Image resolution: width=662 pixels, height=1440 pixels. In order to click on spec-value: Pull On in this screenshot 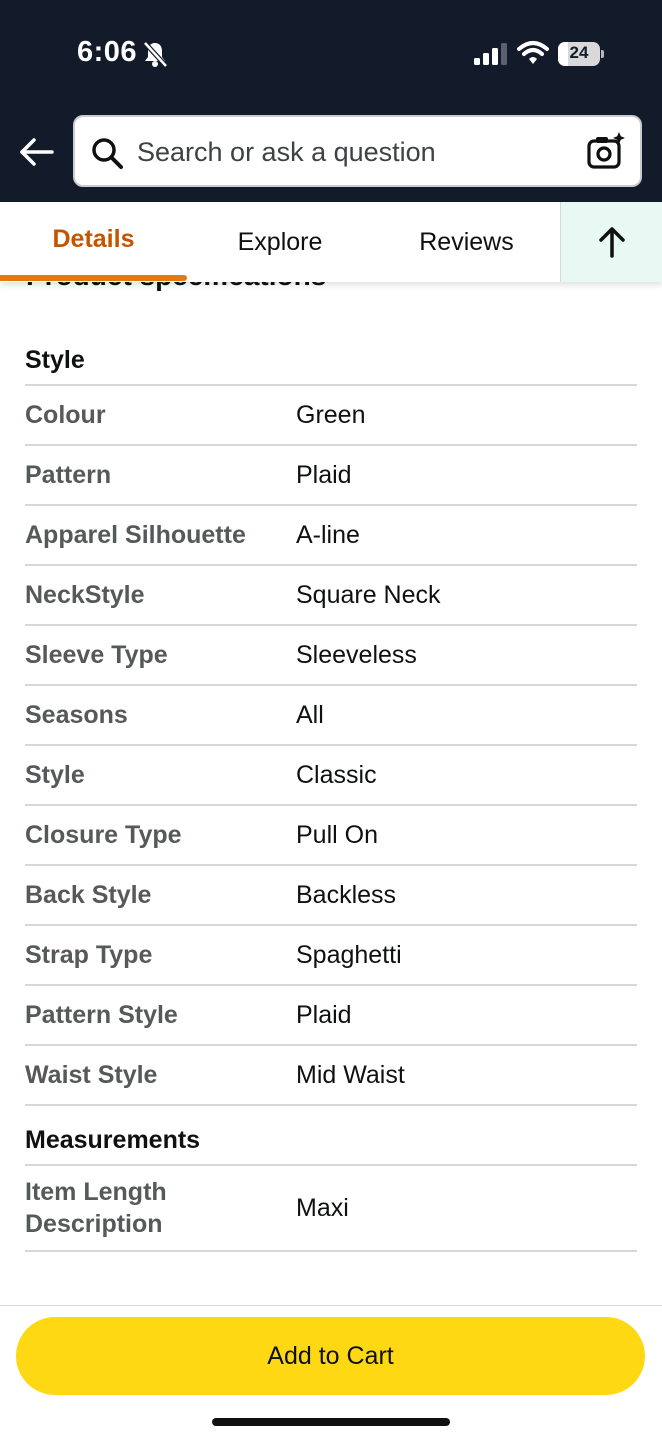, I will do `click(337, 835)`.